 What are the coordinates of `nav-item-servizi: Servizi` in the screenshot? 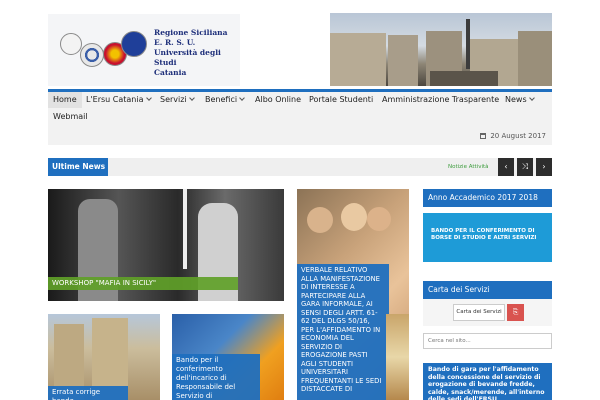 It's located at (177, 100).